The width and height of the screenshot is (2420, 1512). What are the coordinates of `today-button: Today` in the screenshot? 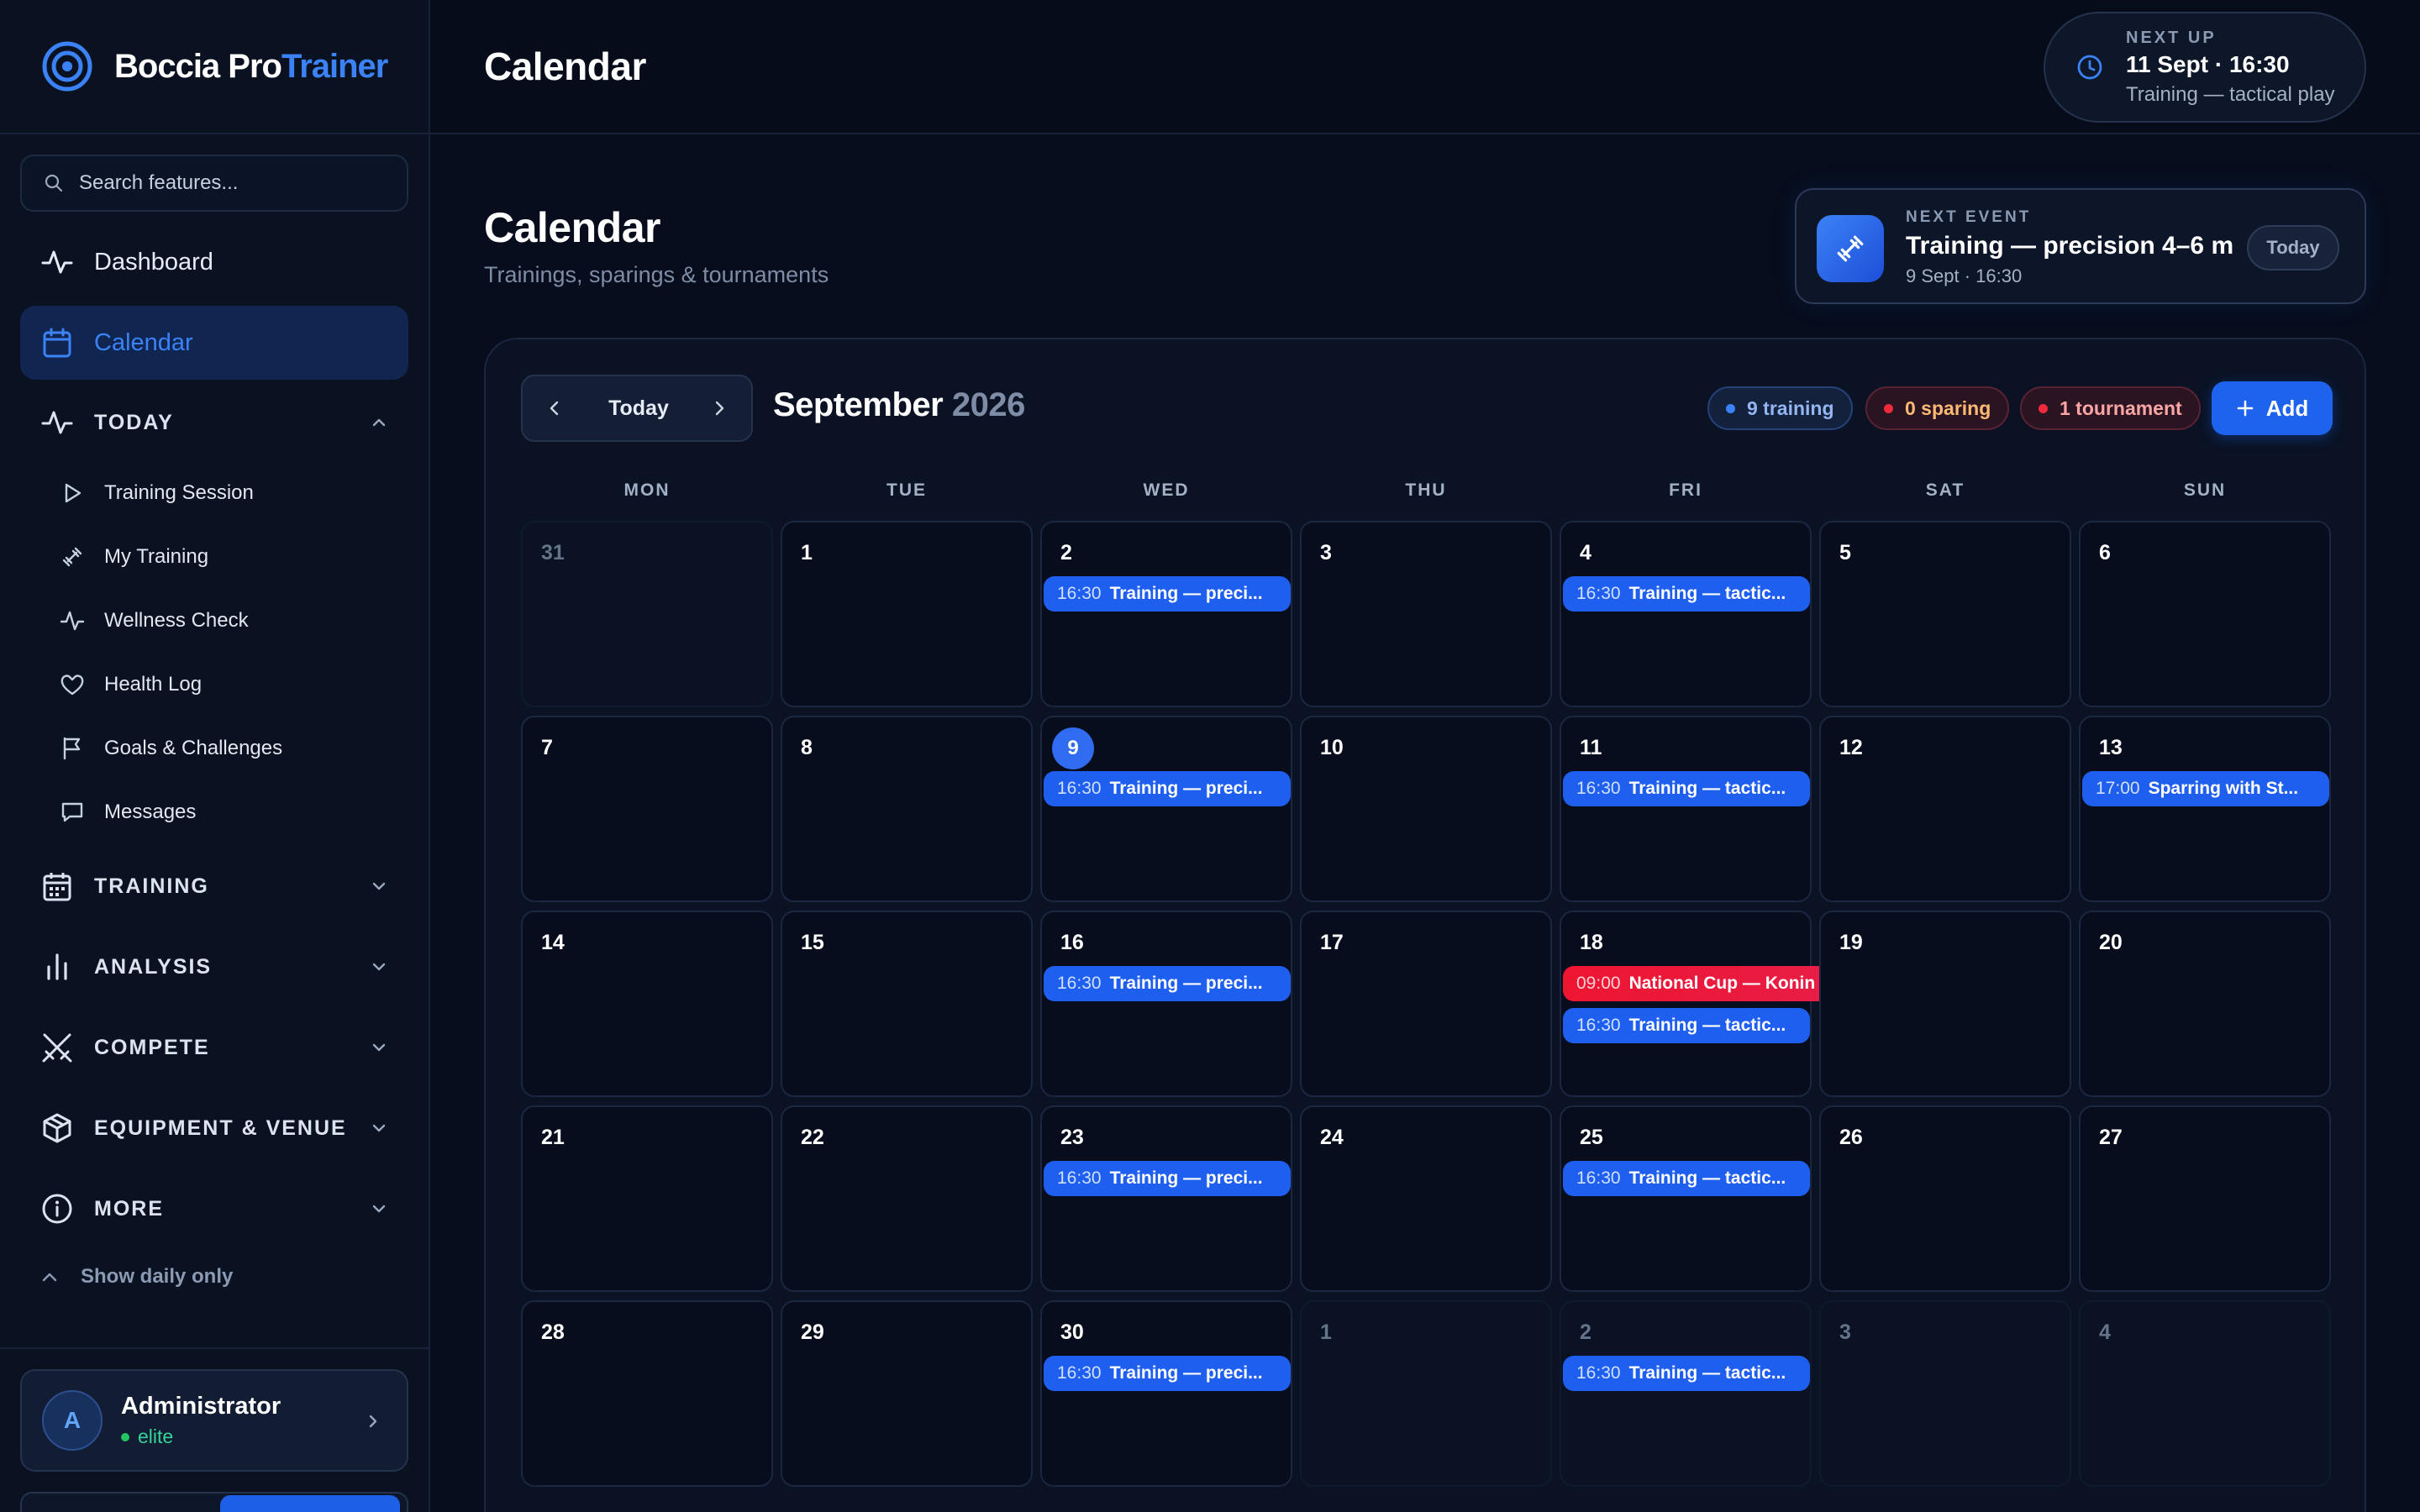 It's located at (639, 408).